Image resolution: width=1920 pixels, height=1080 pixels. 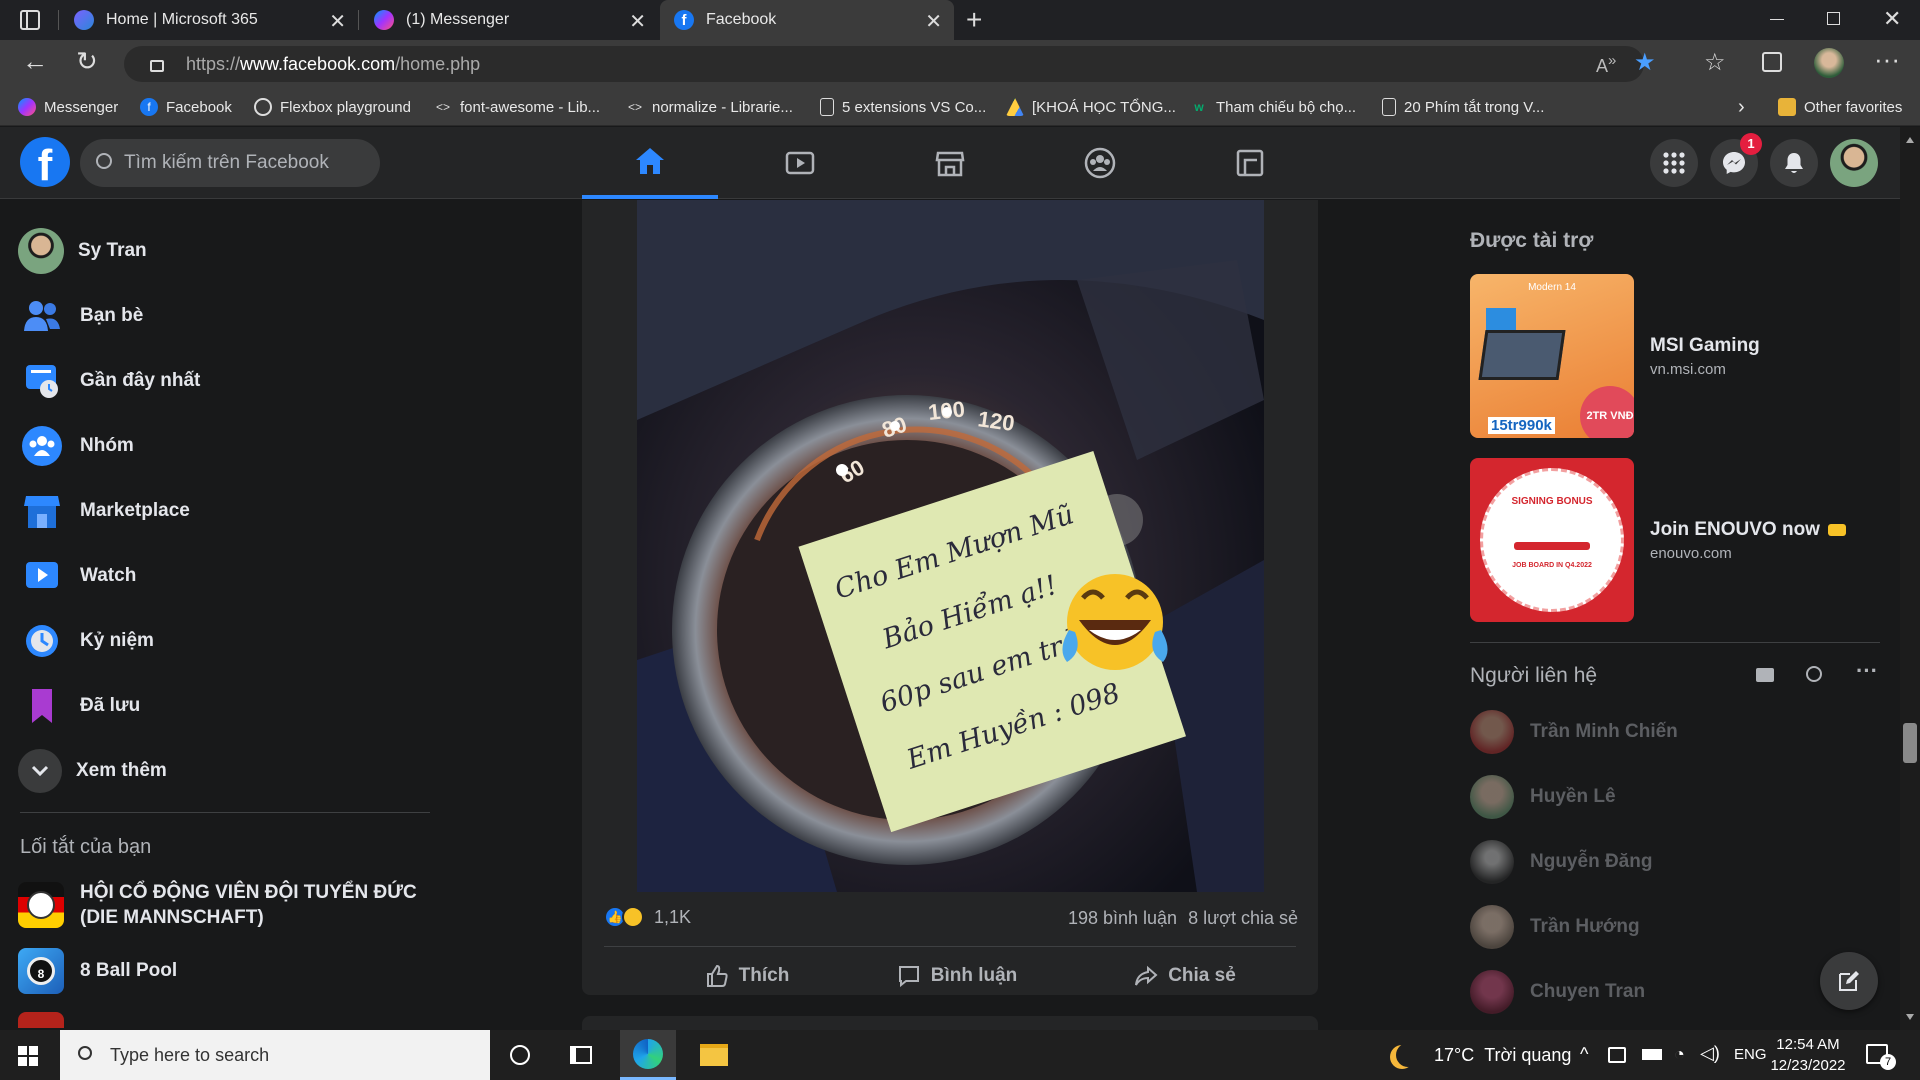 I want to click on weather-widget: 17°C Trời quang, so click(x=1479, y=1055).